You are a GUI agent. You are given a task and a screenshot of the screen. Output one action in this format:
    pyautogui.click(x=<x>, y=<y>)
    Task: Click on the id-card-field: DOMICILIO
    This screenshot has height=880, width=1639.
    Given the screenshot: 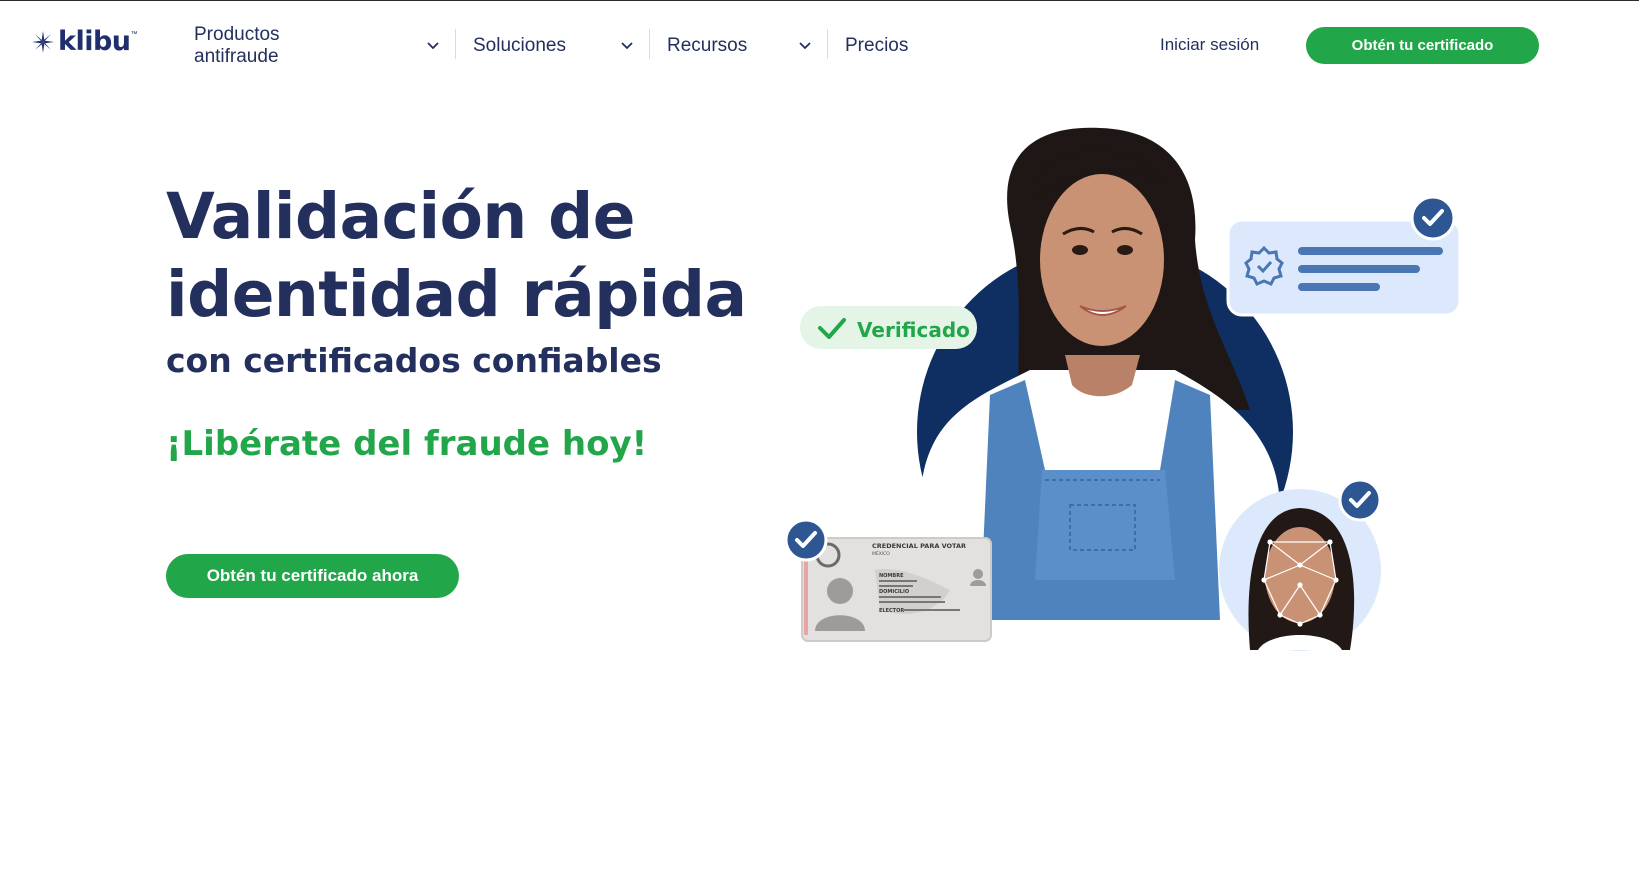 What is the action you would take?
    pyautogui.click(x=894, y=592)
    